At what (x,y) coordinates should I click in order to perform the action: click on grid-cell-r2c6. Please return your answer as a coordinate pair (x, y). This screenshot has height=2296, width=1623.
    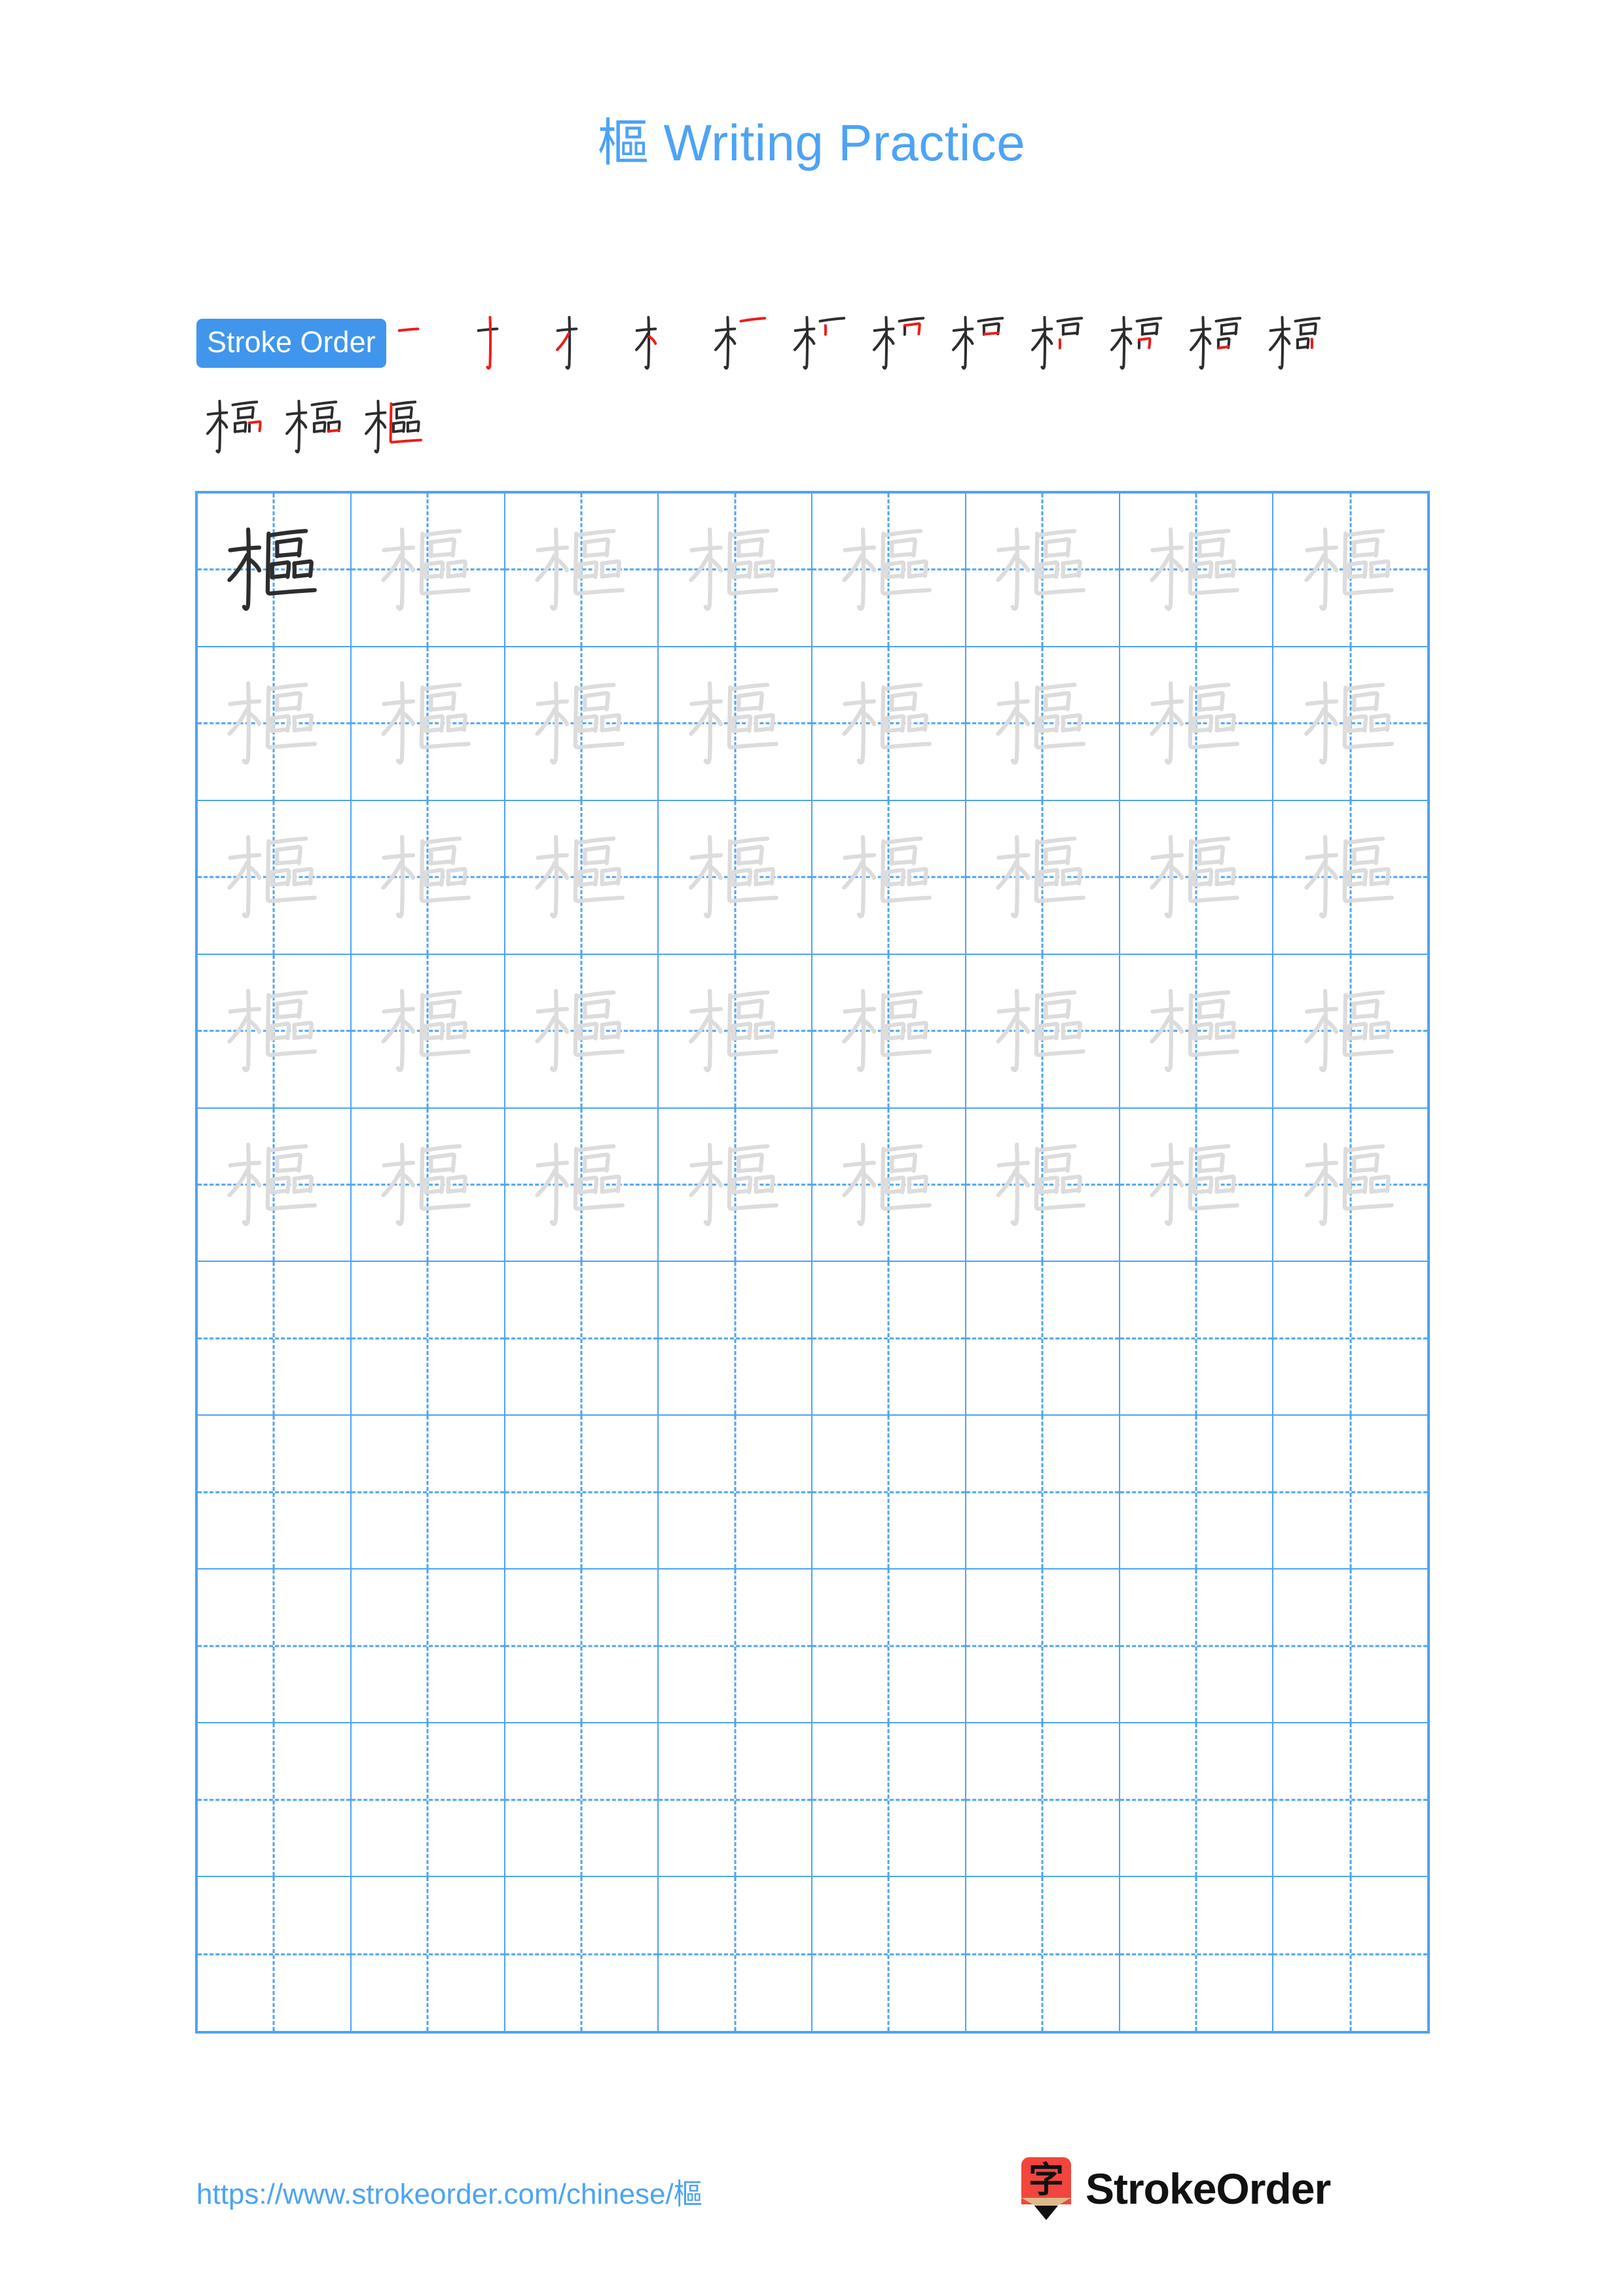
    Looking at the image, I should click on (1043, 724).